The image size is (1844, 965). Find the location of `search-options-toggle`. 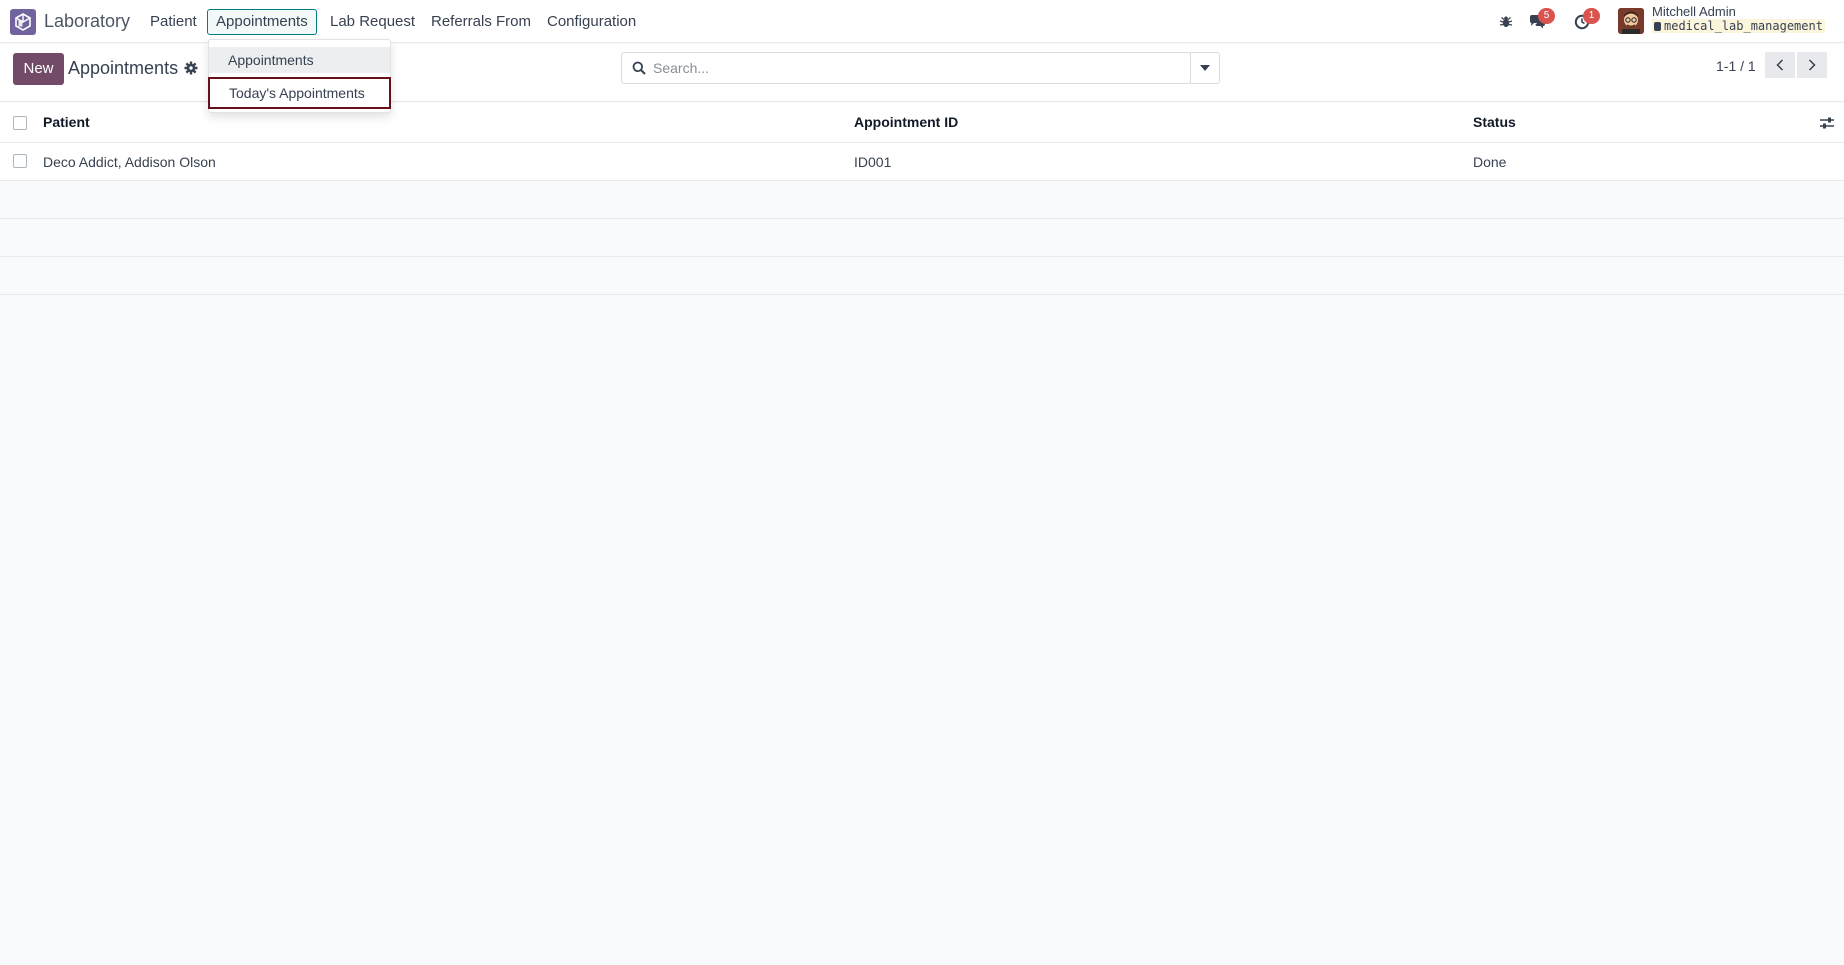

search-options-toggle is located at coordinates (1205, 68).